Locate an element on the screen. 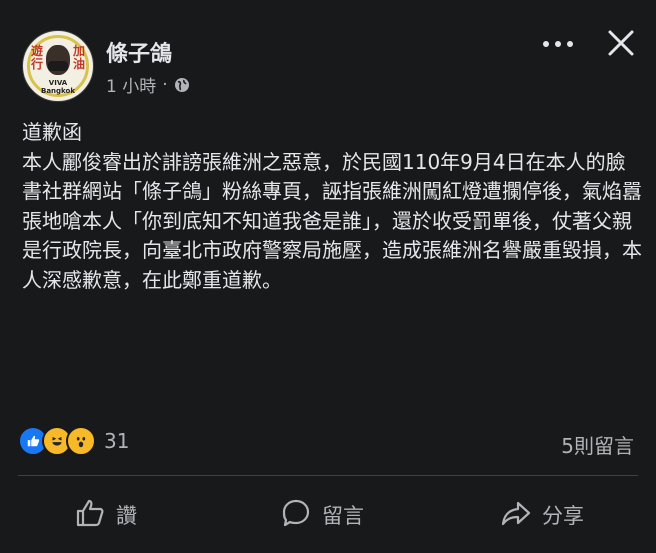  comments-count-link: 5則留言 is located at coordinates (597, 444).